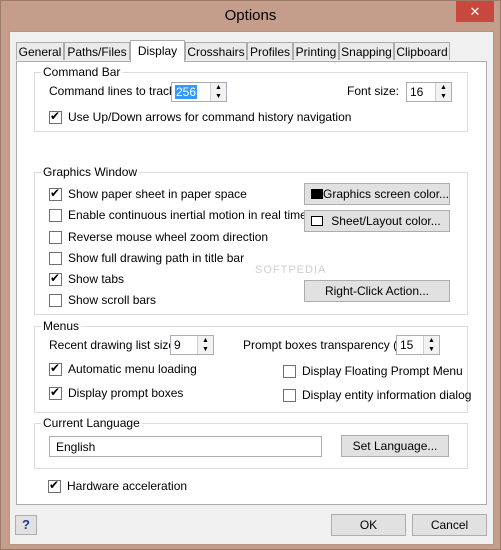 The height and width of the screenshot is (550, 501). I want to click on font-size-label: Font size:, so click(373, 91).